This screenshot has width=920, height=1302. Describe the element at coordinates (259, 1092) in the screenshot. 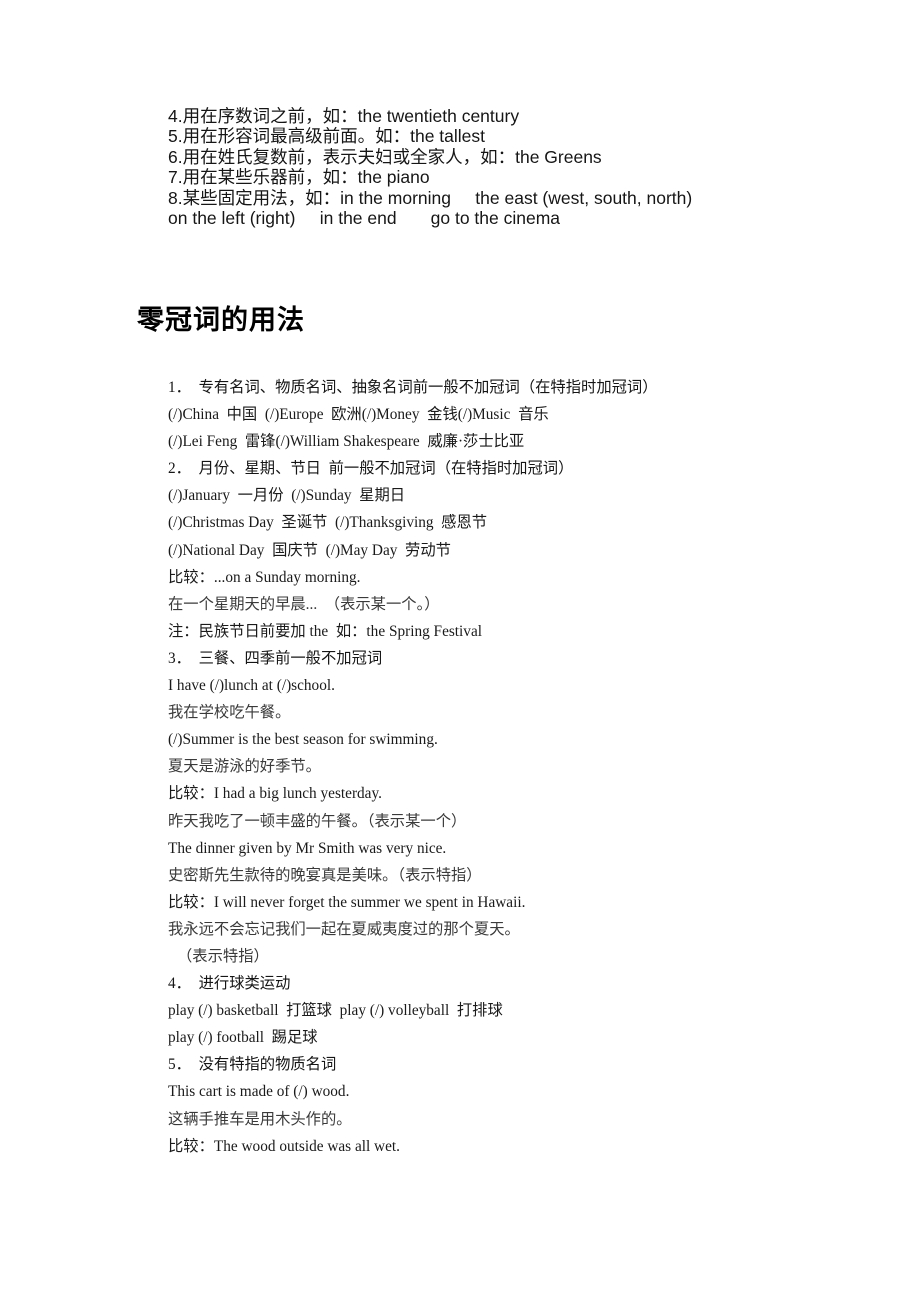

I see `example-line: This cart is made of (/) wood.` at that location.